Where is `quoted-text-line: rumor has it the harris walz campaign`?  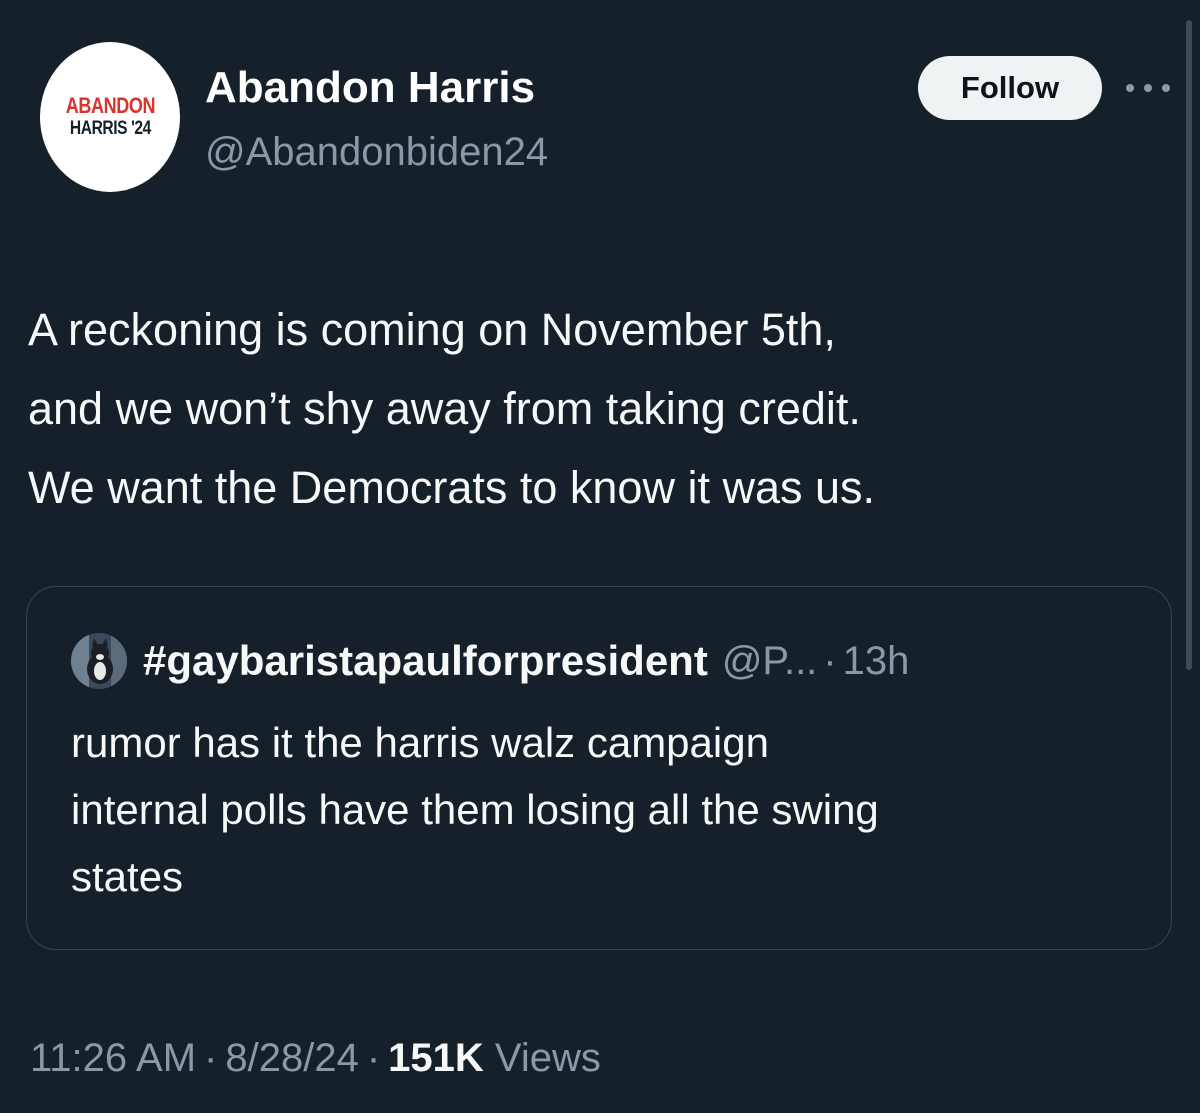
quoted-text-line: rumor has it the harris walz campaign is located at coordinates (420, 742).